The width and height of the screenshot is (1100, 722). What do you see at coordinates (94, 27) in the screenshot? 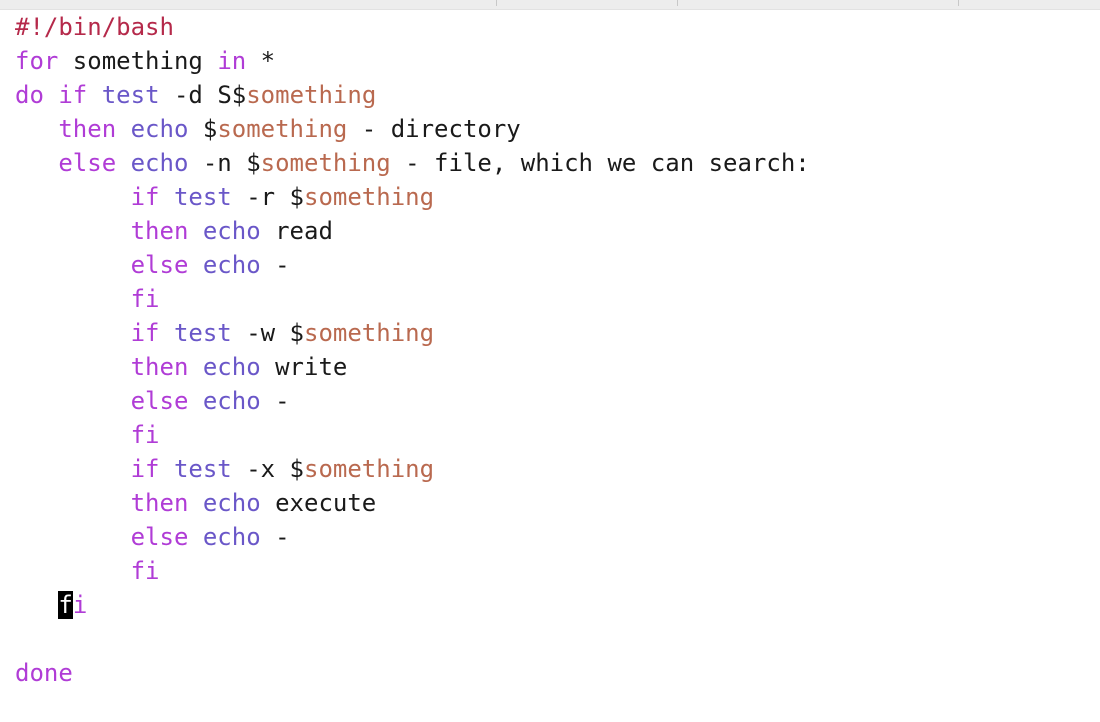
I see `shebang-token: #!/bin/bash` at bounding box center [94, 27].